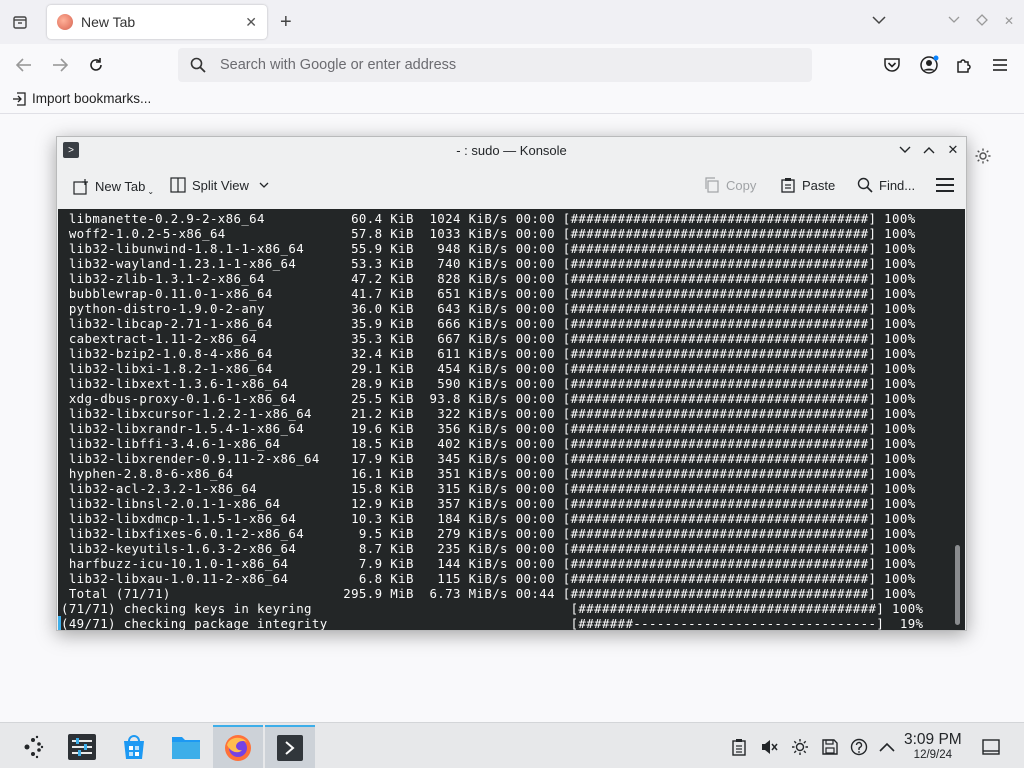 The width and height of the screenshot is (1024, 768). I want to click on split-view-button: Split View, so click(219, 185).